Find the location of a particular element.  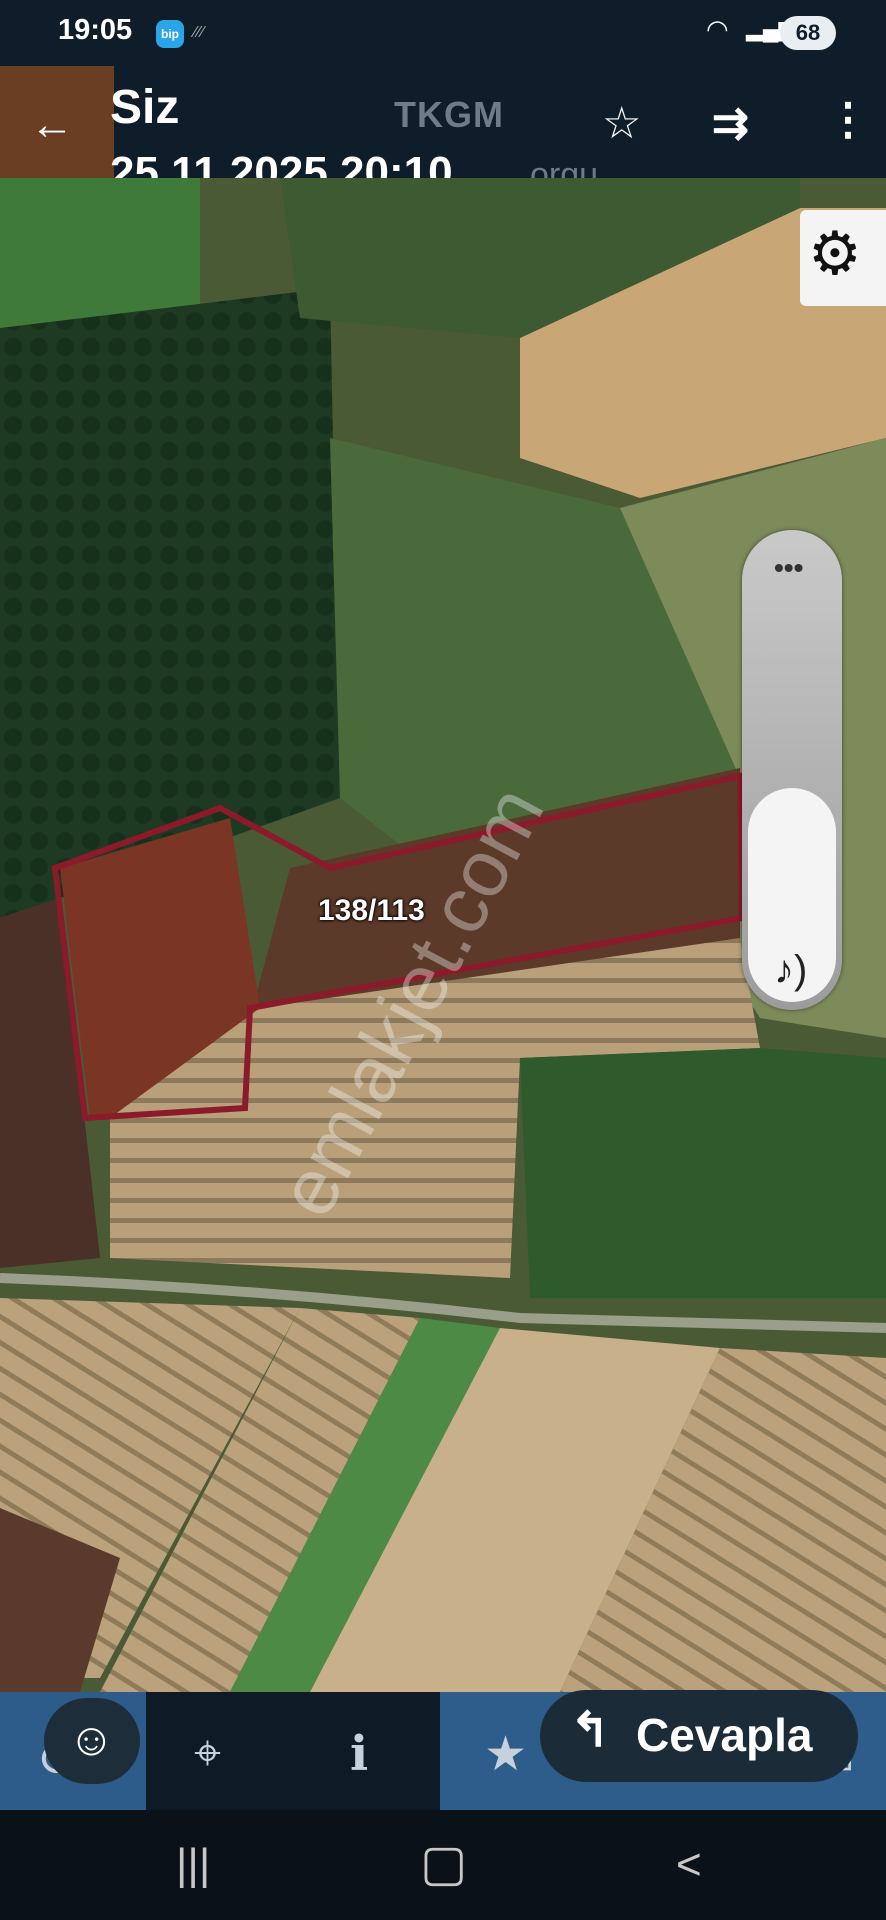

more-vert-icon: ⋮ is located at coordinates (848, 119).